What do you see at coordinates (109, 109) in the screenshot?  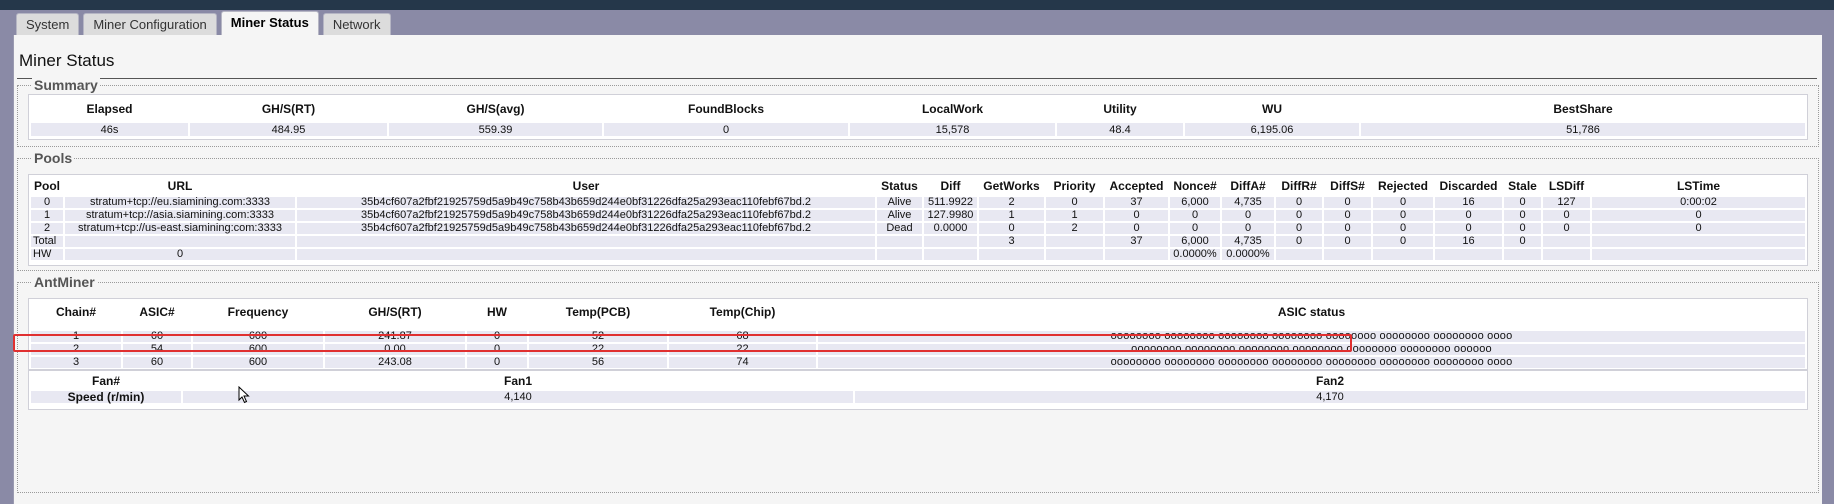 I see `summary-header: Elapsed` at bounding box center [109, 109].